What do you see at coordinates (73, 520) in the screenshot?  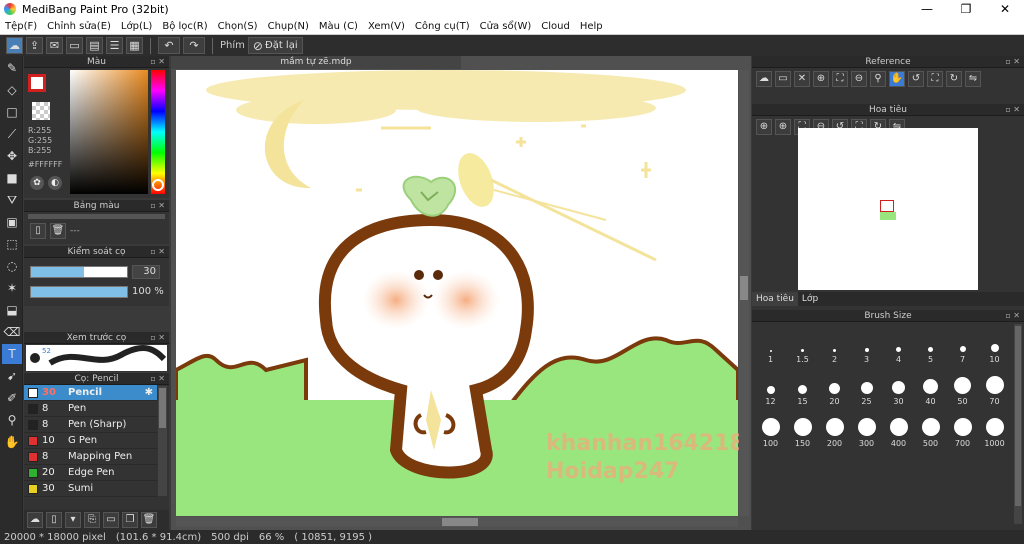 I see `brush-menu-icon: ▾` at bounding box center [73, 520].